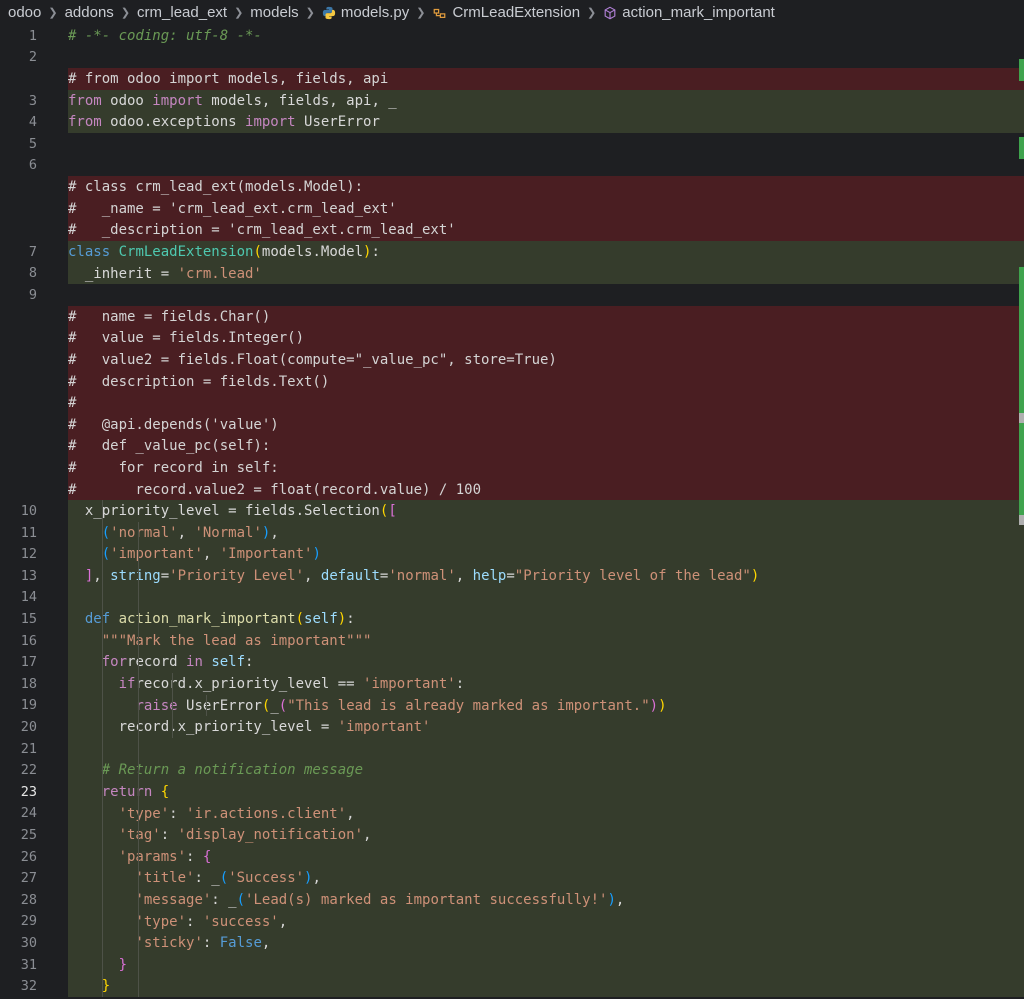 This screenshot has height=999, width=1024. Describe the element at coordinates (18, 641) in the screenshot. I see `line-number: 16` at that location.